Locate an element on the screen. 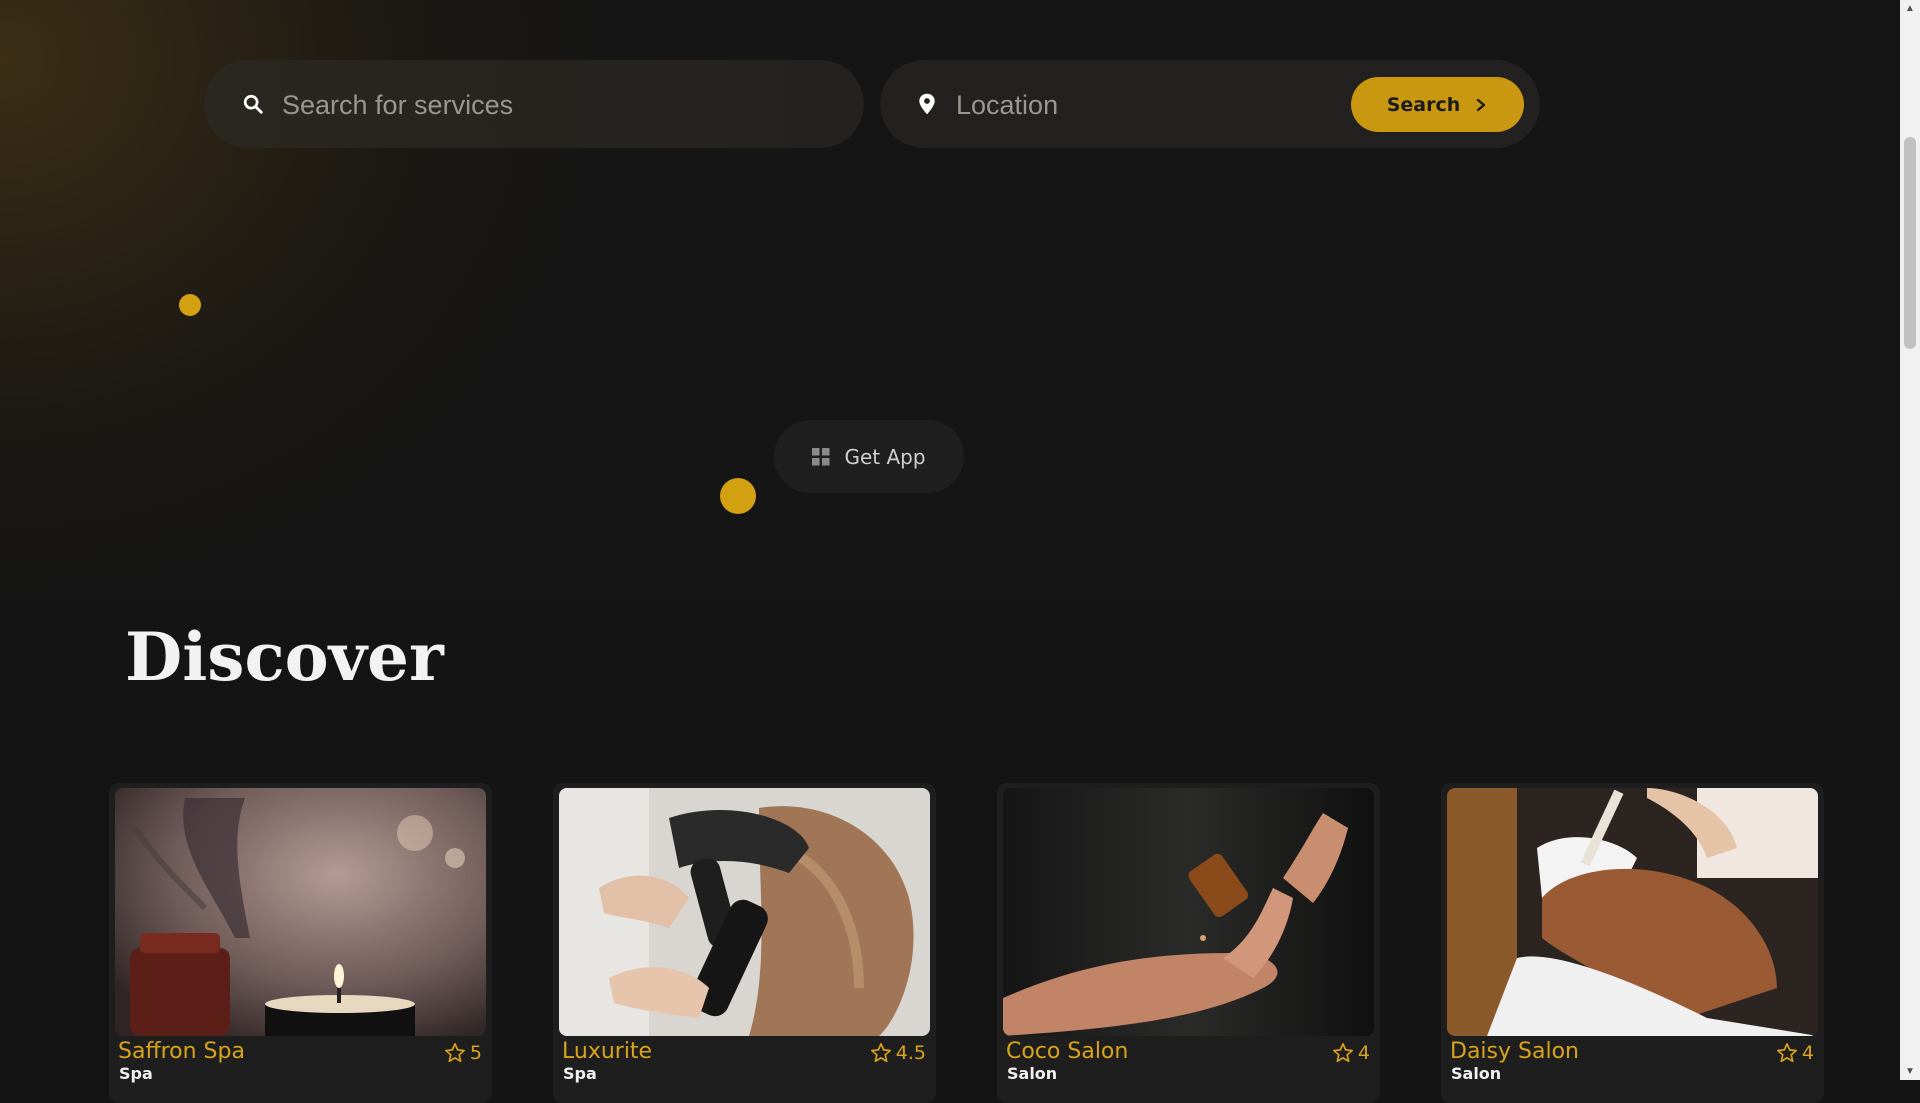  card-rating: 5 is located at coordinates (463, 1053).